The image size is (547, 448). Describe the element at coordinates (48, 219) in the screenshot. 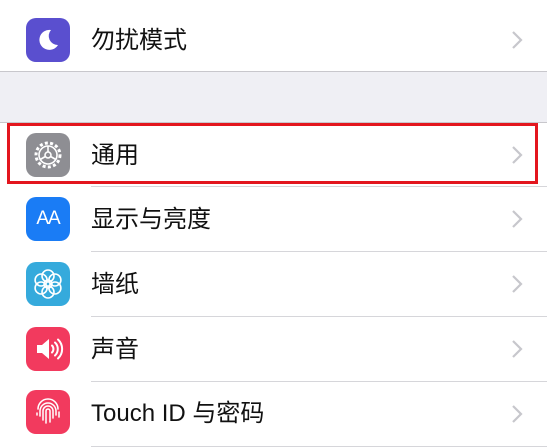

I see `text-size-icon: AA` at that location.